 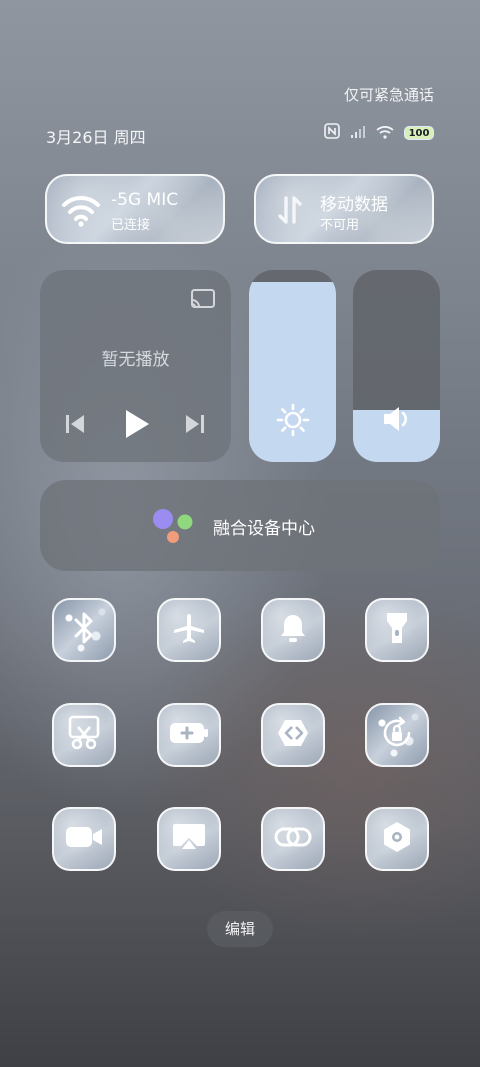 What do you see at coordinates (195, 426) in the screenshot?
I see `next-icon` at bounding box center [195, 426].